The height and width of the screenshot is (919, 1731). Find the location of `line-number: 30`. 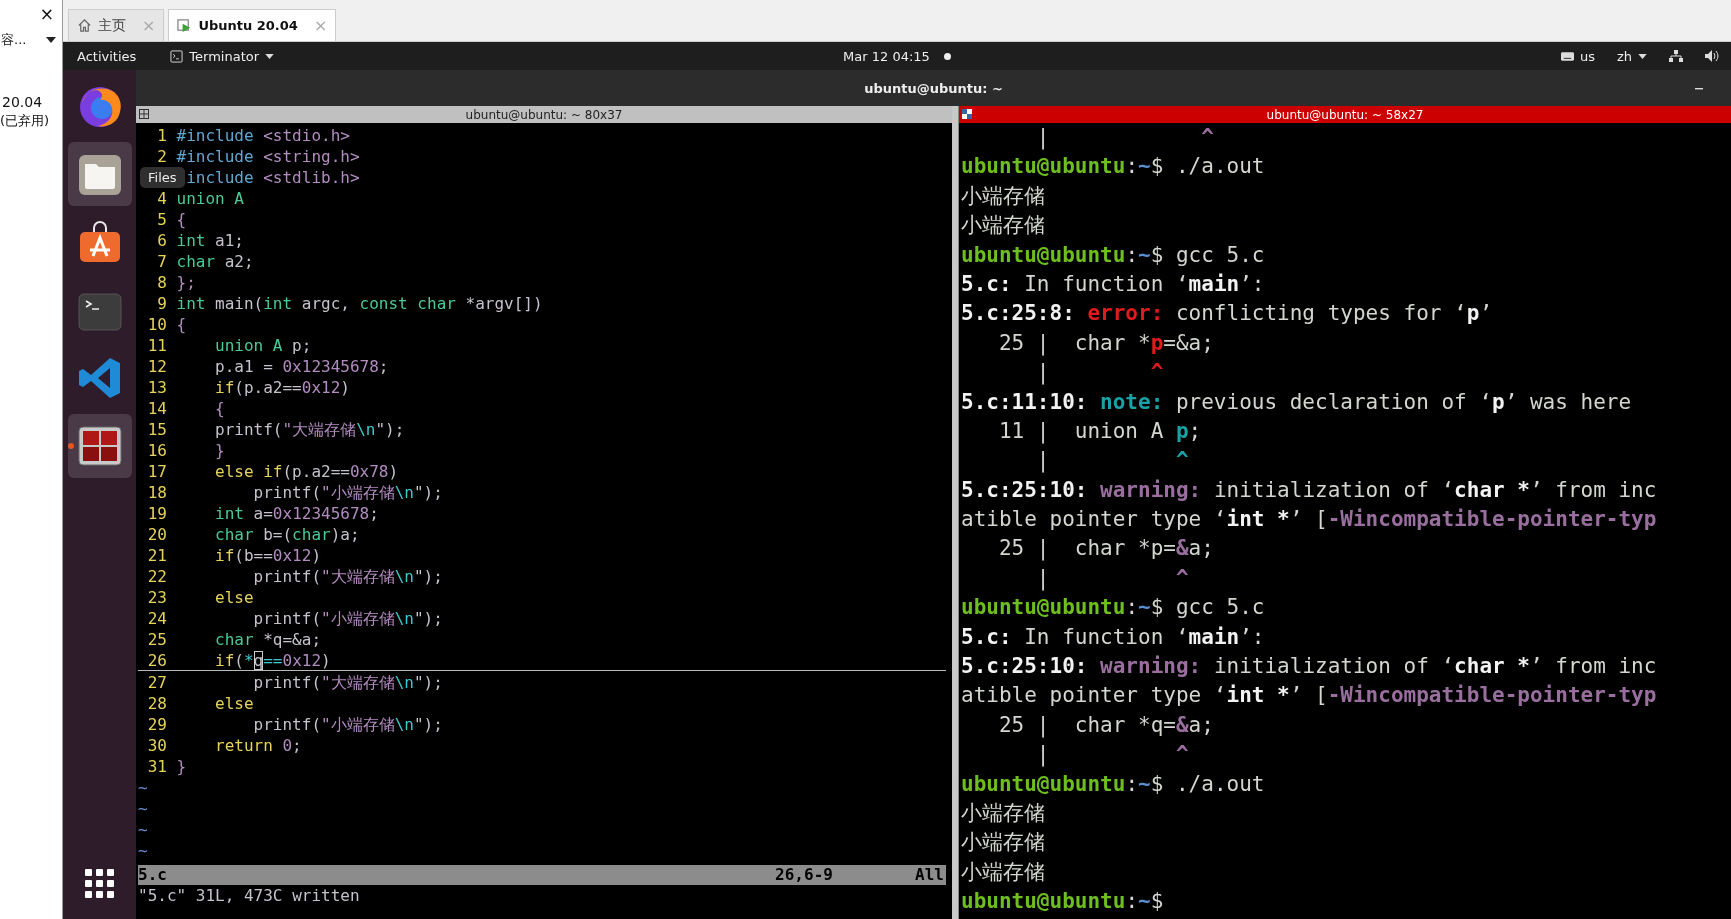

line-number: 30 is located at coordinates (156, 745).